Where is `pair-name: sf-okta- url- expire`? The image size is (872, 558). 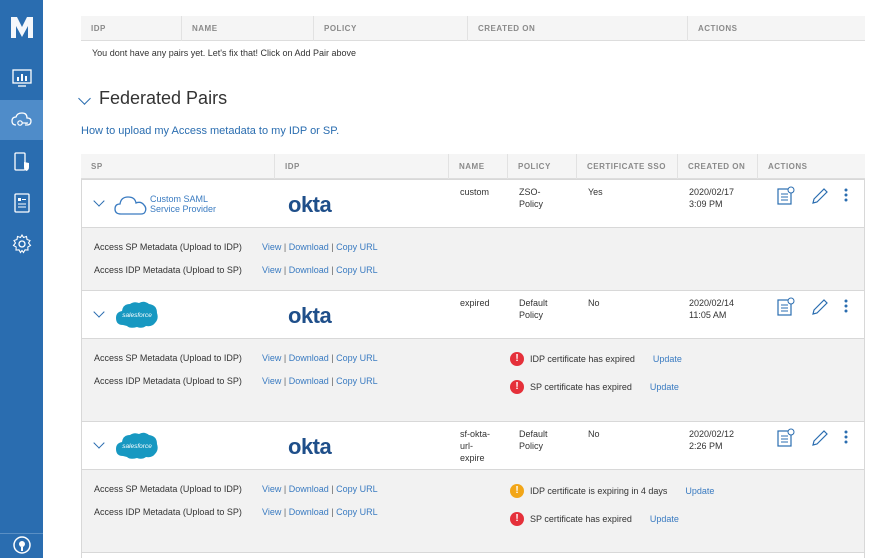 pair-name: sf-okta- url- expire is located at coordinates (475, 446).